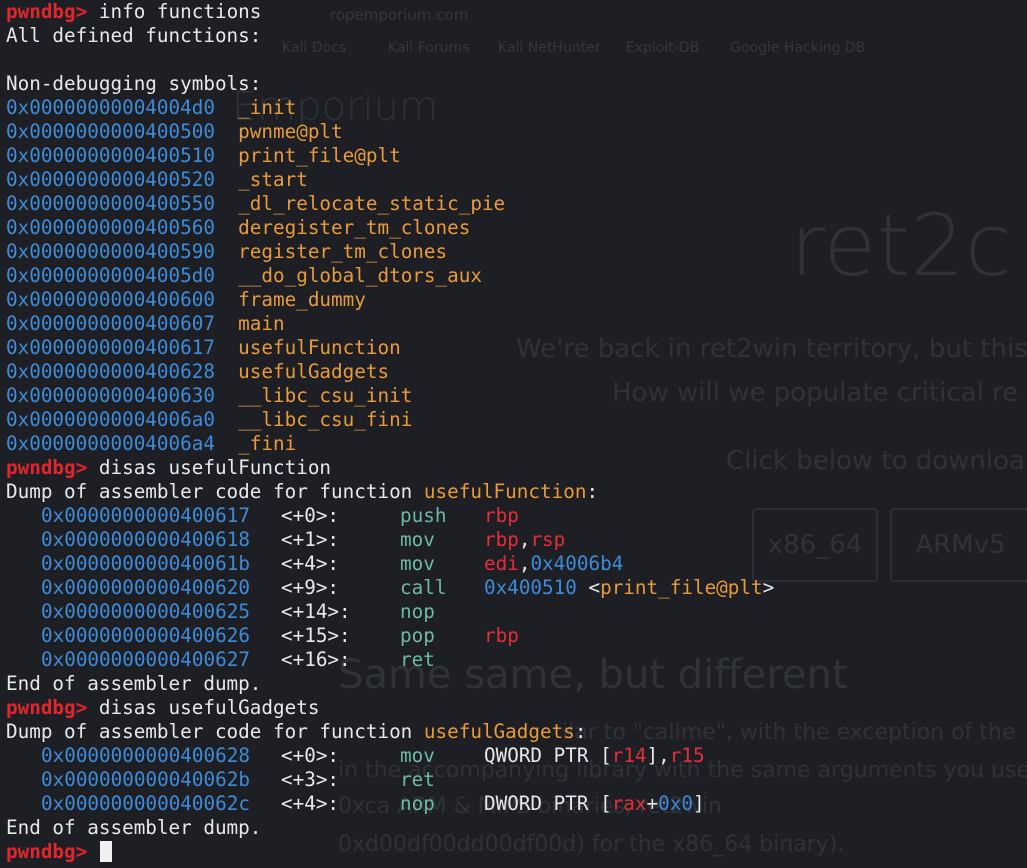 The image size is (1027, 868). What do you see at coordinates (314, 371) in the screenshot?
I see `function-name: usefulGadgets` at bounding box center [314, 371].